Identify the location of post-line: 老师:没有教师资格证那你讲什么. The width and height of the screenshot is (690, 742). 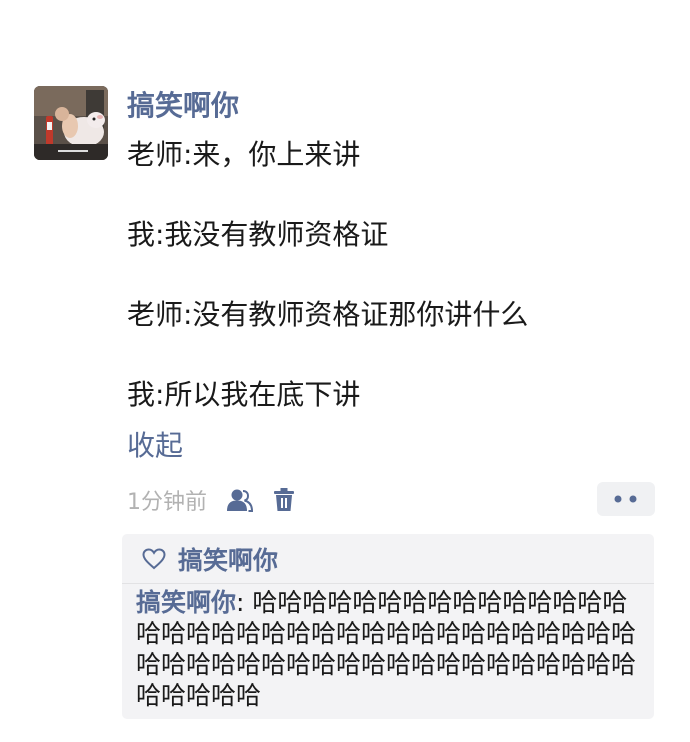
(328, 314).